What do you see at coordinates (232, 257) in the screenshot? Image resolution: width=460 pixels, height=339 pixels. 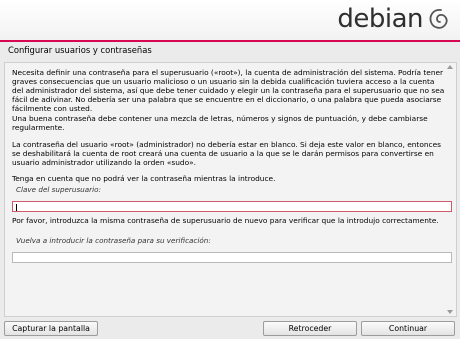 I see `verify-password-field` at bounding box center [232, 257].